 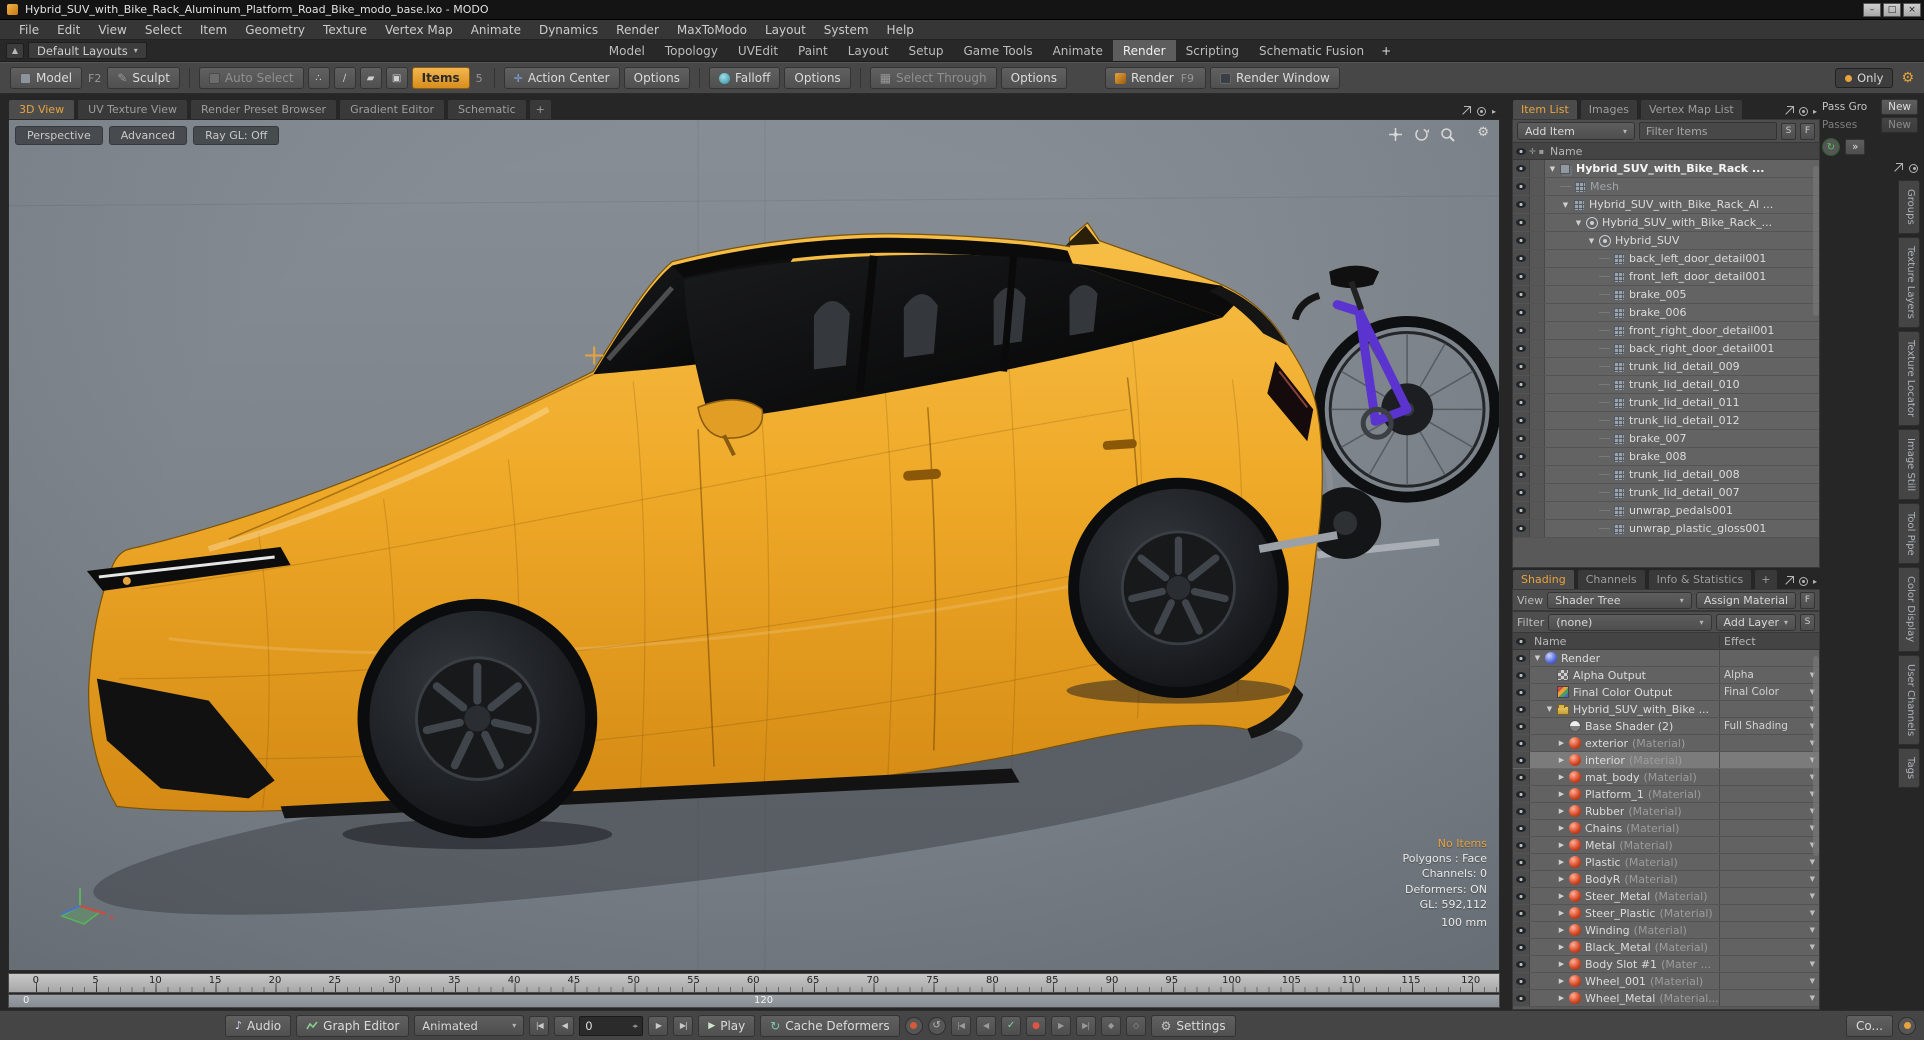 I want to click on timeline-range-bar: 0 120, so click(x=754, y=1001).